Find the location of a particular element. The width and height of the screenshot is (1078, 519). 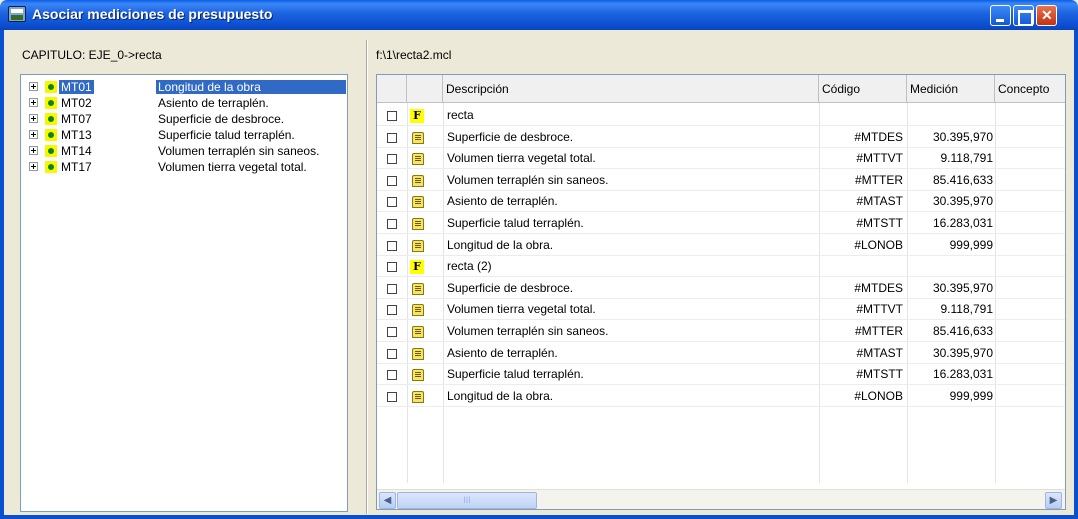

header-descripcion: Descripción is located at coordinates (631, 89).